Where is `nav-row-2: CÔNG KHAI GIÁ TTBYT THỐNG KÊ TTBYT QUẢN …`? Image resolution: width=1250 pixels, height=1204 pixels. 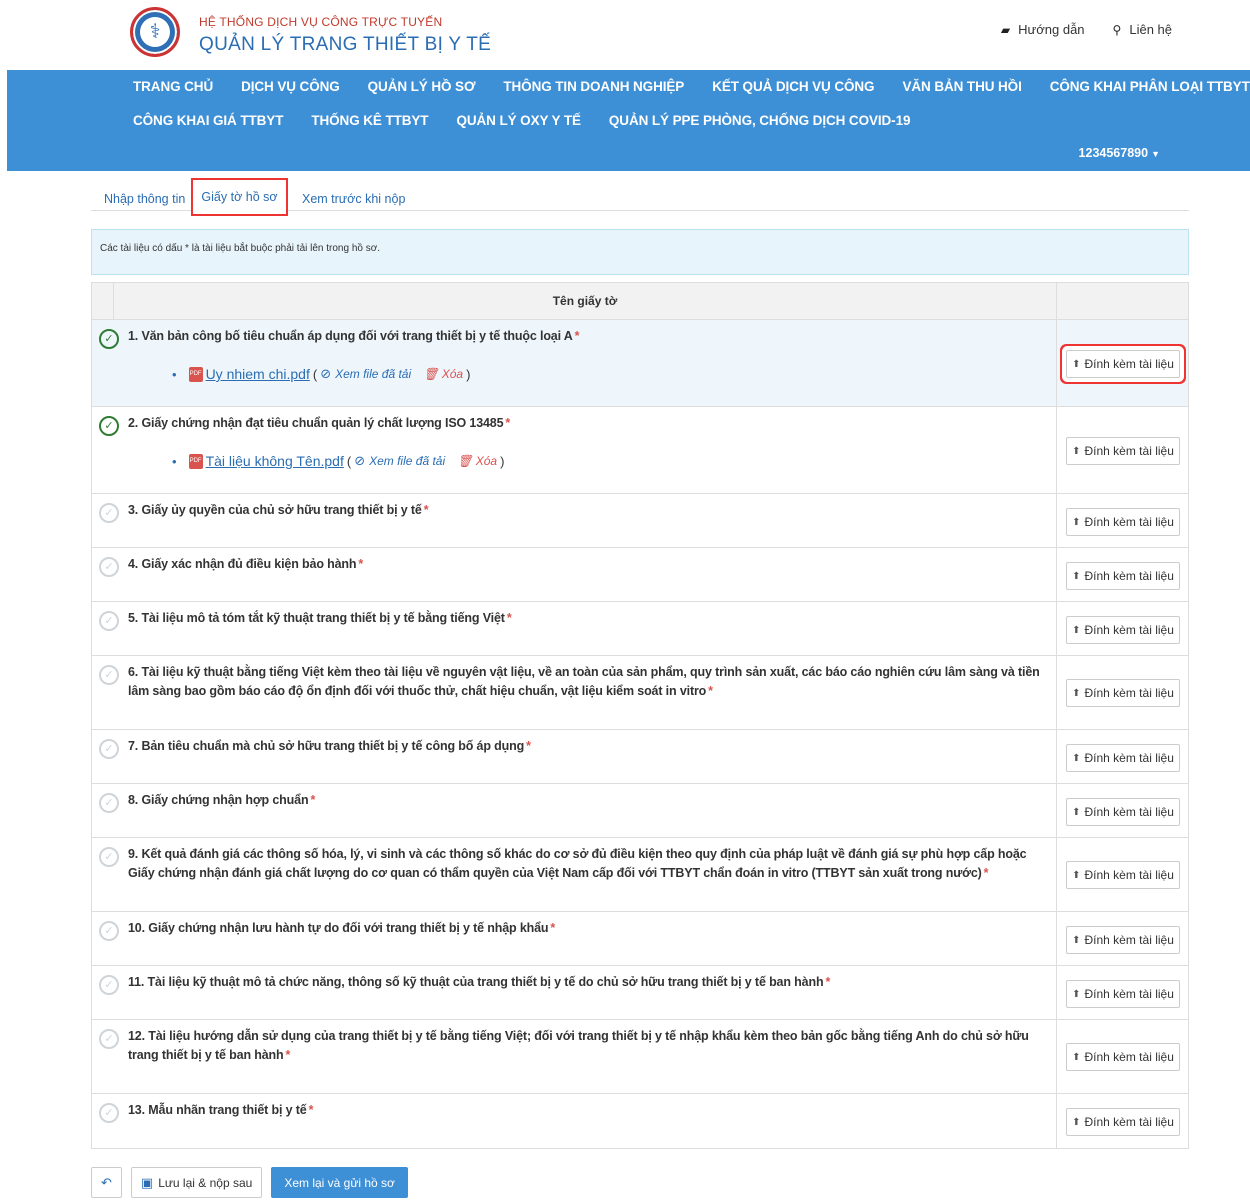
nav-row-2: CÔNG KHAI GIÁ TTBYT THỐNG KÊ TTBYT QUẢN … is located at coordinates (535, 120).